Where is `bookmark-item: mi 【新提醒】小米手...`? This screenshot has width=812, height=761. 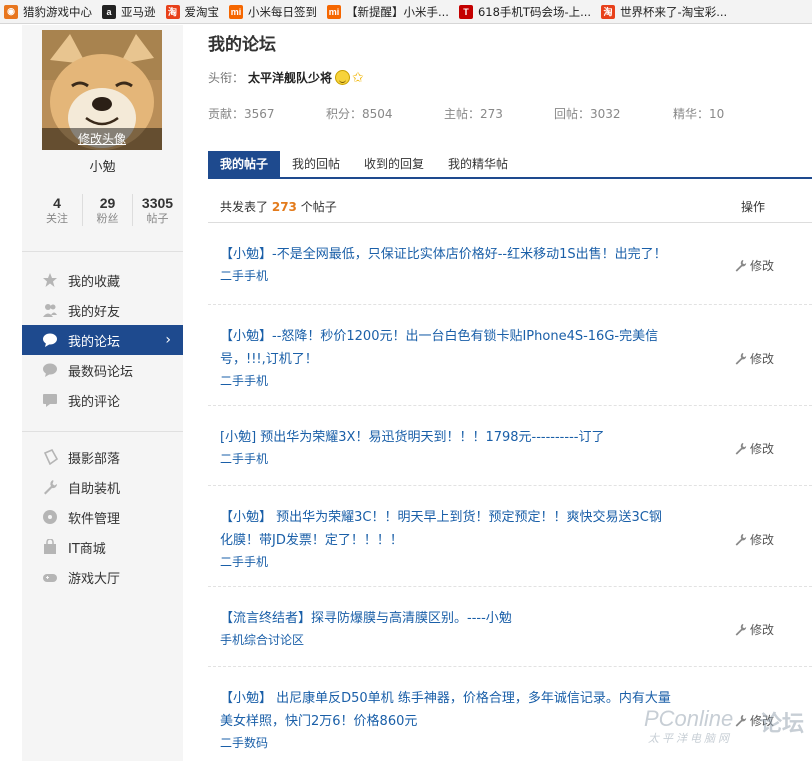
bookmark-item: mi 【新提醒】小米手... is located at coordinates (389, 11).